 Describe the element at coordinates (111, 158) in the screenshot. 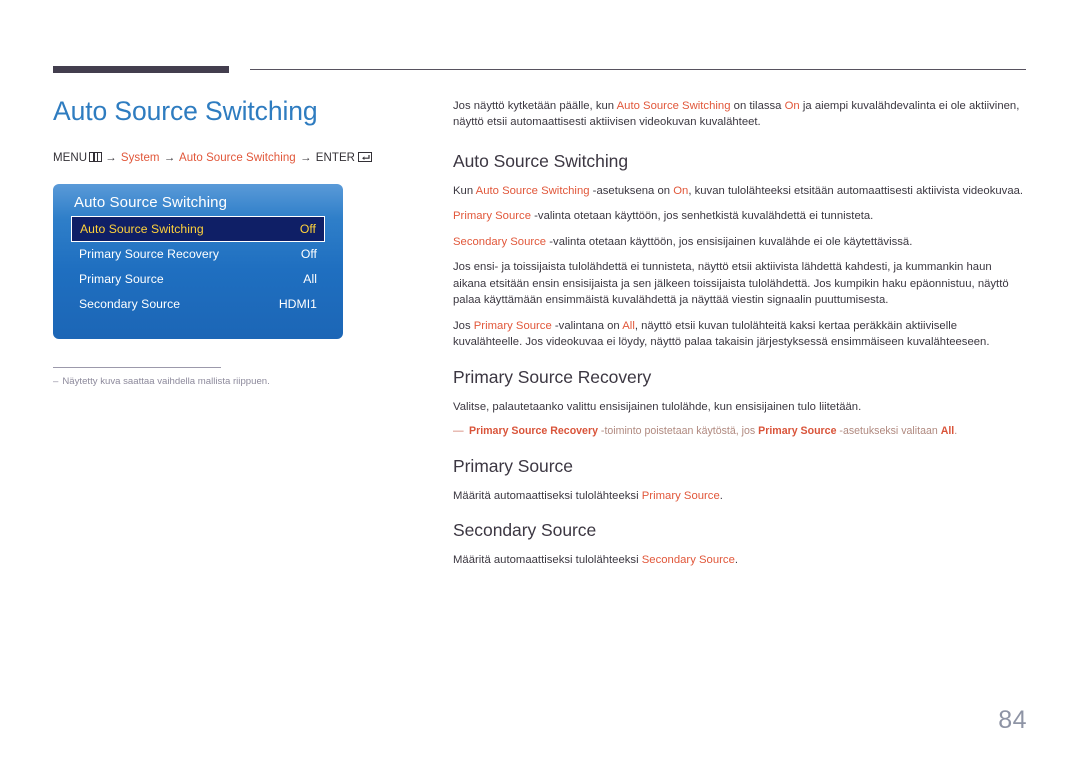

I see `menu-path-arrow-1: →` at that location.